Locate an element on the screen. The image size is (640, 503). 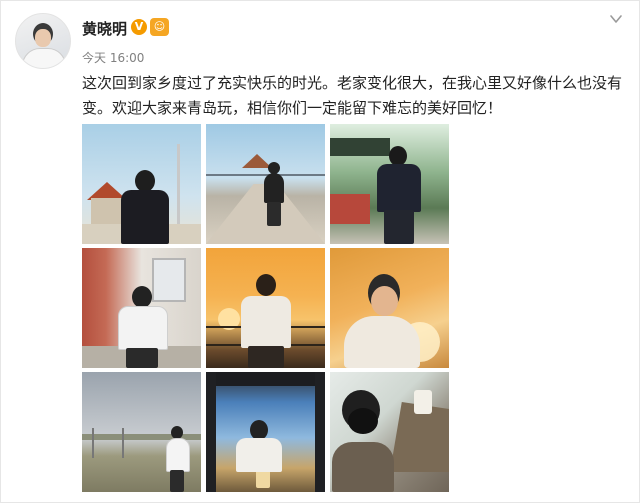
avatar-shirt is located at coordinates (44, 58).